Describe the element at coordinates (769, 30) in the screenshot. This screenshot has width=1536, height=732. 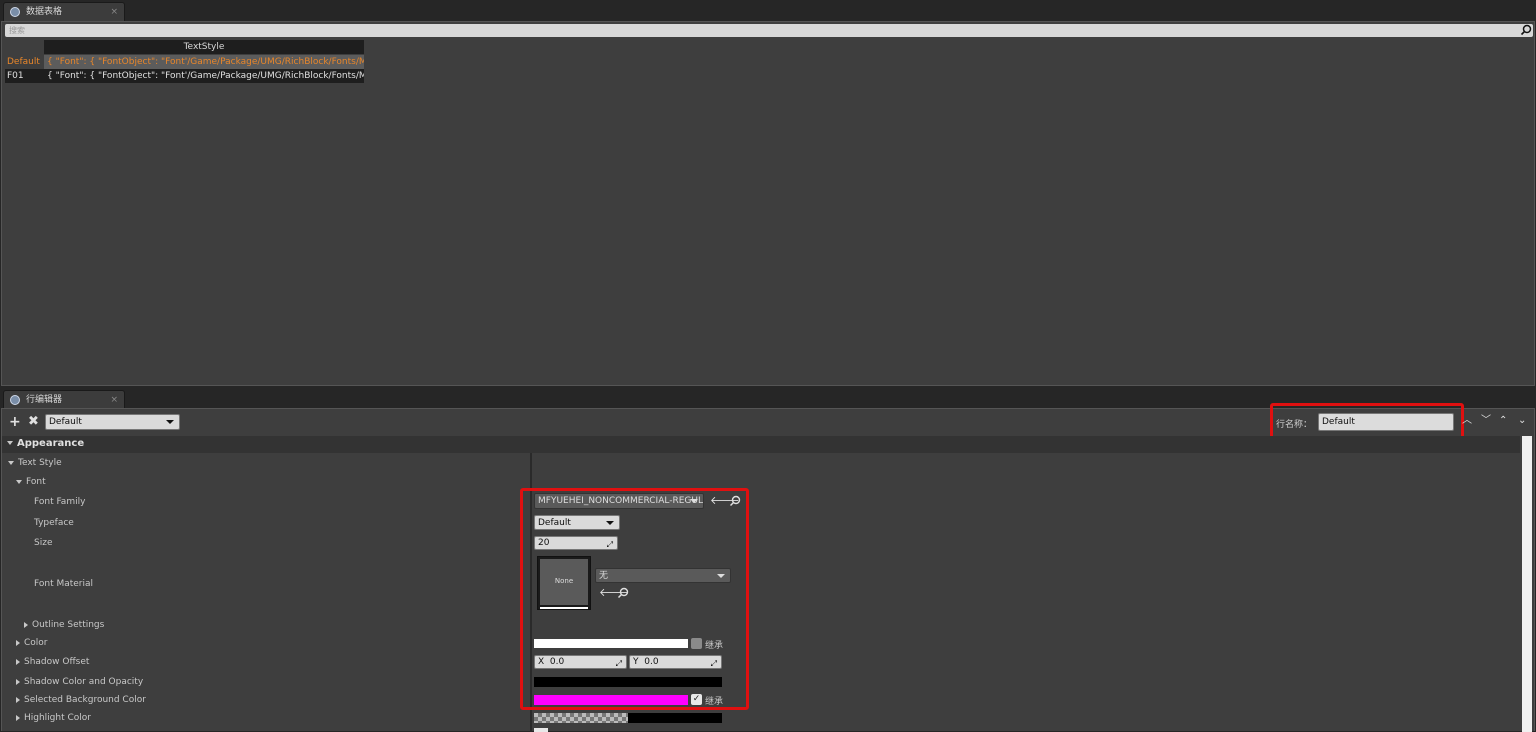
I see `search-bar: 搜索` at that location.